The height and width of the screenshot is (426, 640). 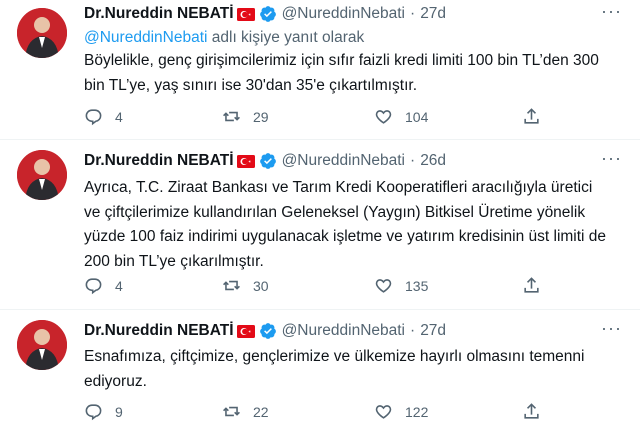 What do you see at coordinates (401, 411) in the screenshot?
I see `like-button: 122` at bounding box center [401, 411].